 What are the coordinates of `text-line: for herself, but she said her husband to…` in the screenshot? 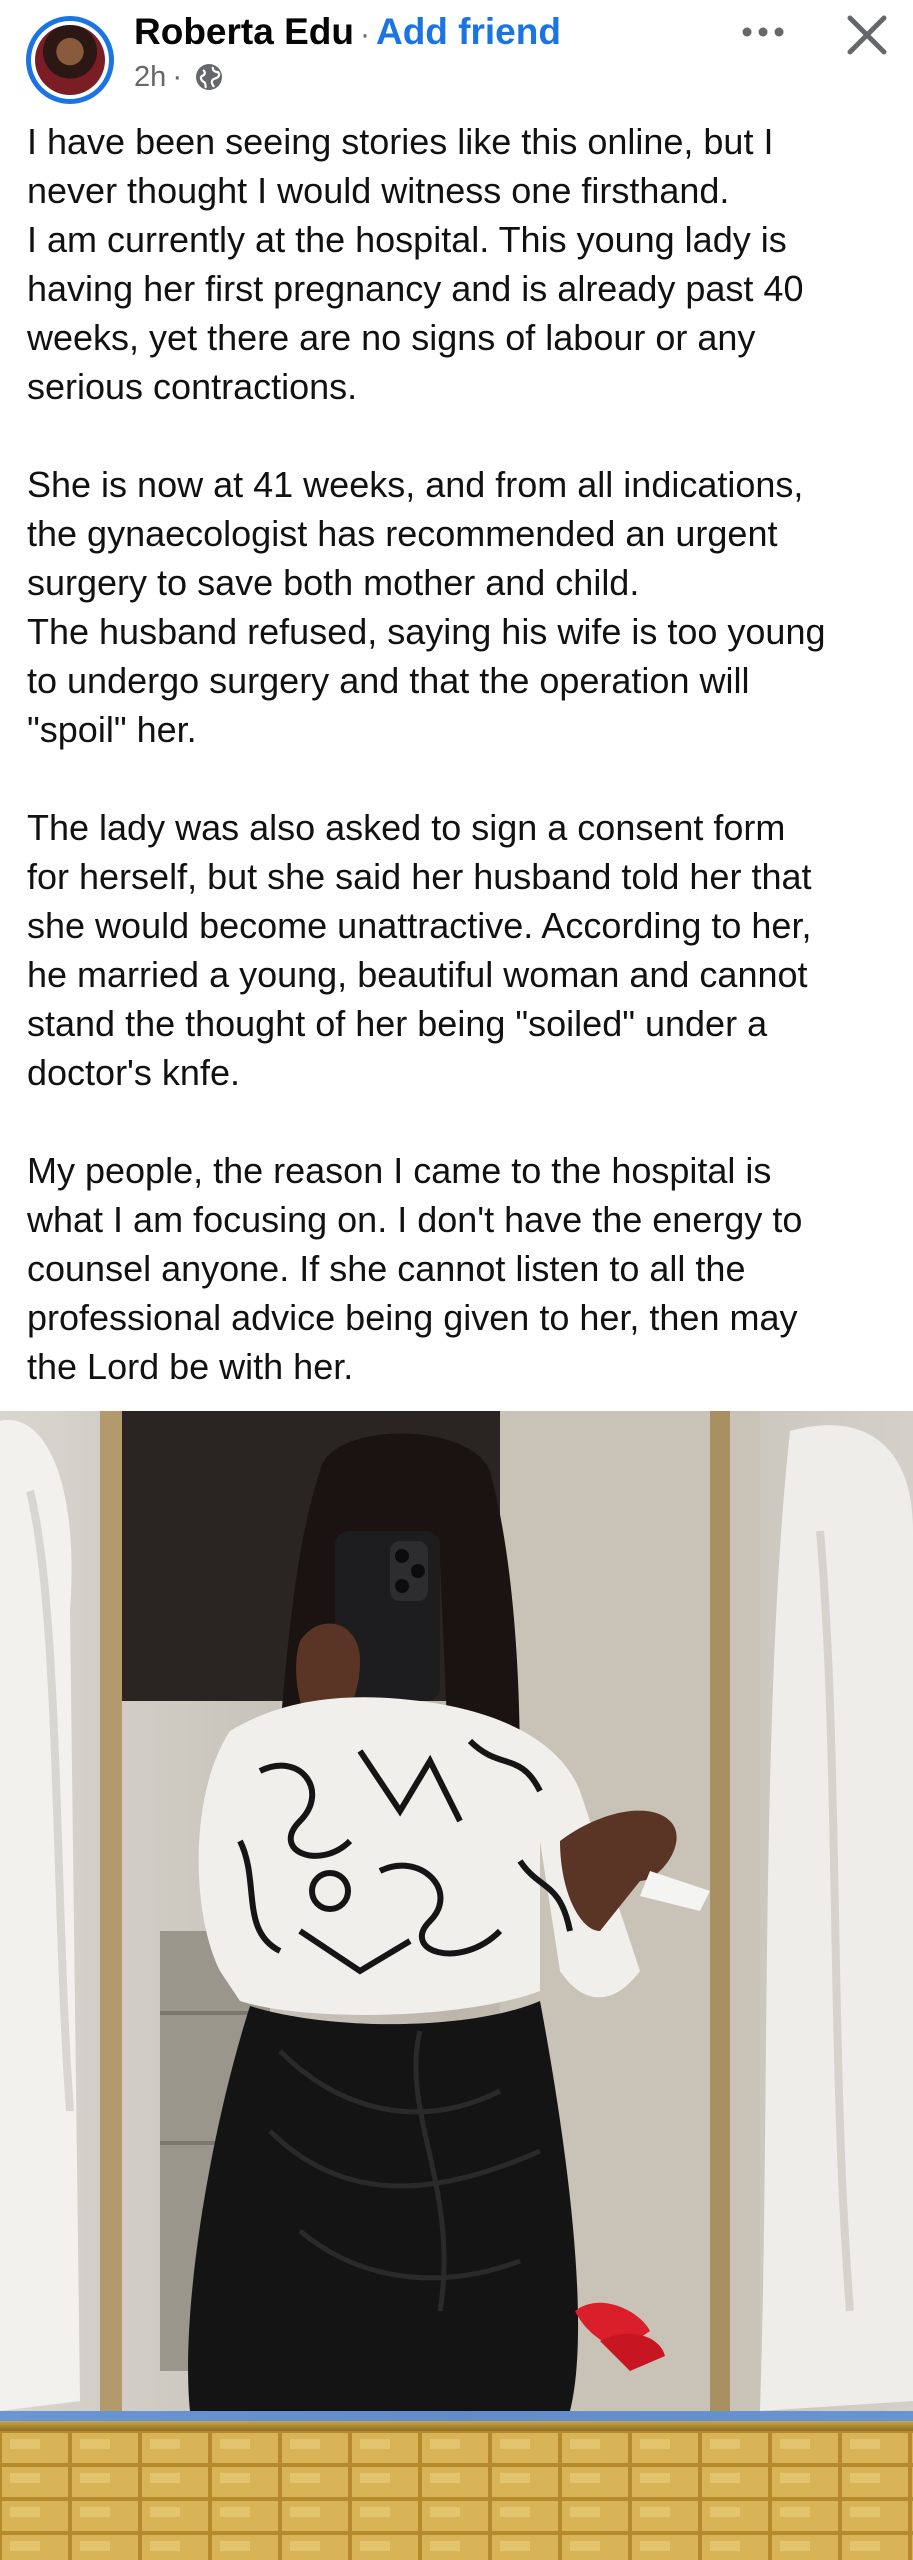 It's located at (419, 876).